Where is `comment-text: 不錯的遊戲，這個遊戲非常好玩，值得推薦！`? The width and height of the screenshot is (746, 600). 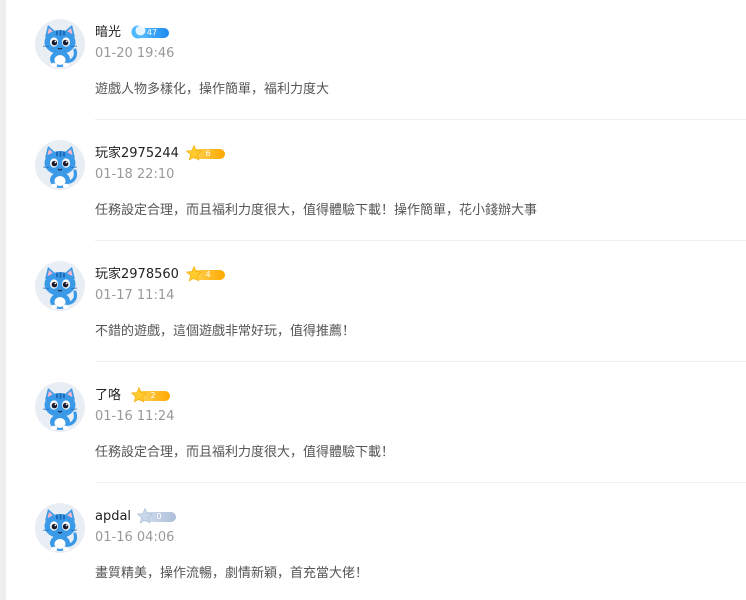
comment-text: 不錯的遊戲，這個遊戲非常好玩，值得推薦！ is located at coordinates (225, 331).